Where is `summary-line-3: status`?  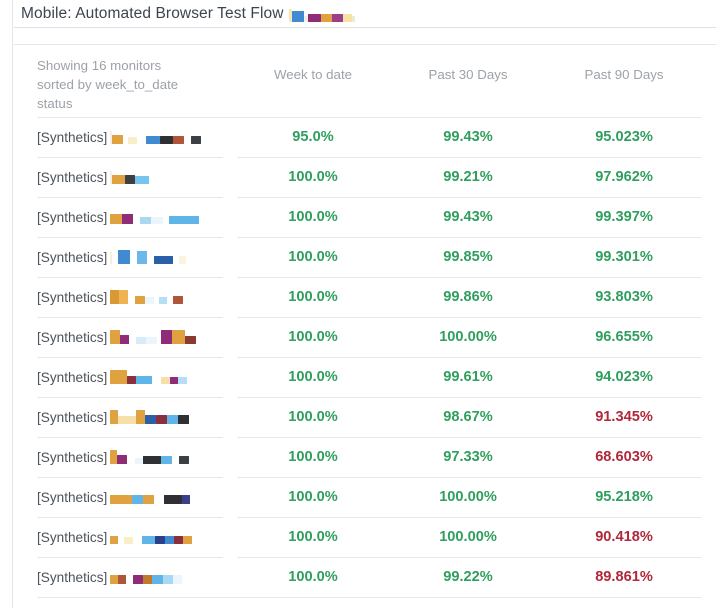
summary-line-3: status is located at coordinates (55, 103).